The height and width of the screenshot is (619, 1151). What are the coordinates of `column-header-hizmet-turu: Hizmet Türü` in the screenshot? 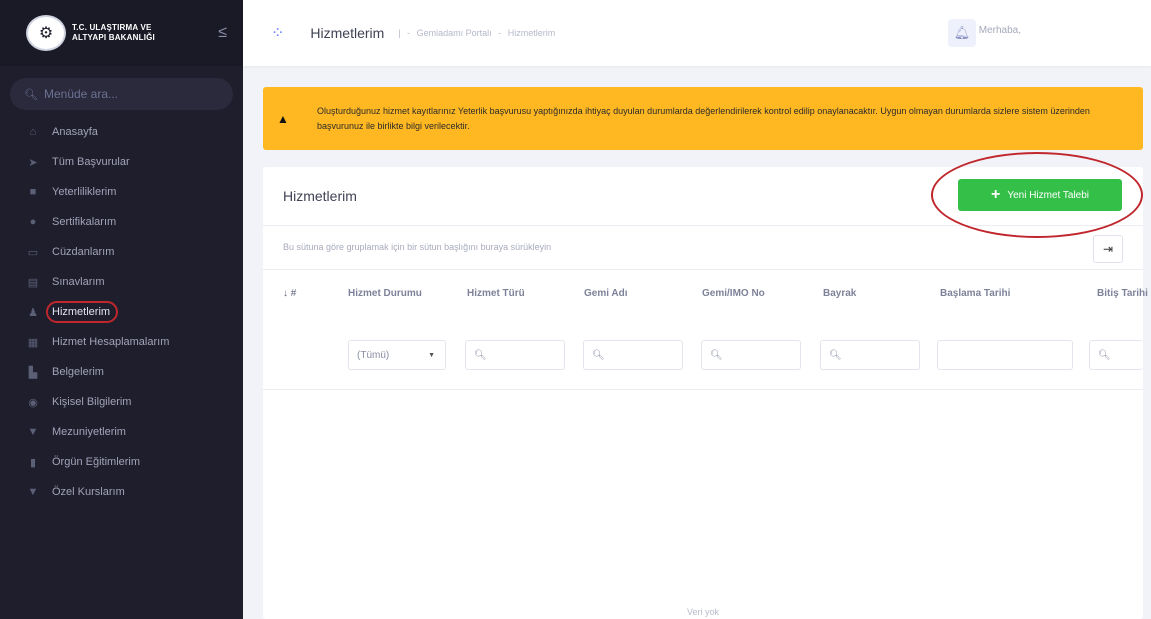 It's located at (496, 293).